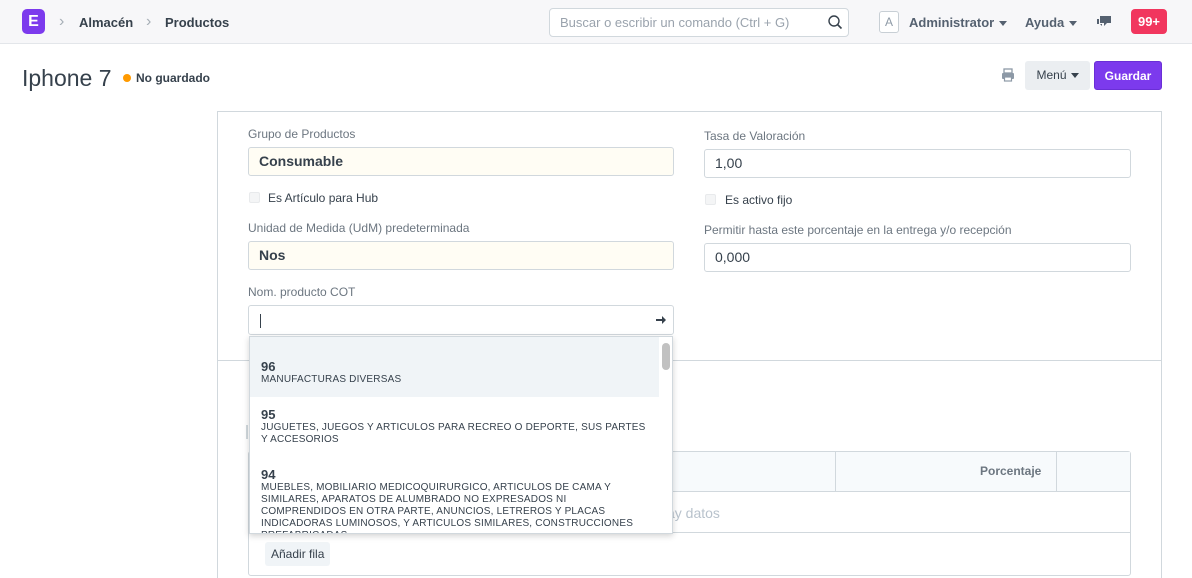 Image resolution: width=1192 pixels, height=578 pixels. Describe the element at coordinates (461, 320) in the screenshot. I see `cot-product-input` at that location.